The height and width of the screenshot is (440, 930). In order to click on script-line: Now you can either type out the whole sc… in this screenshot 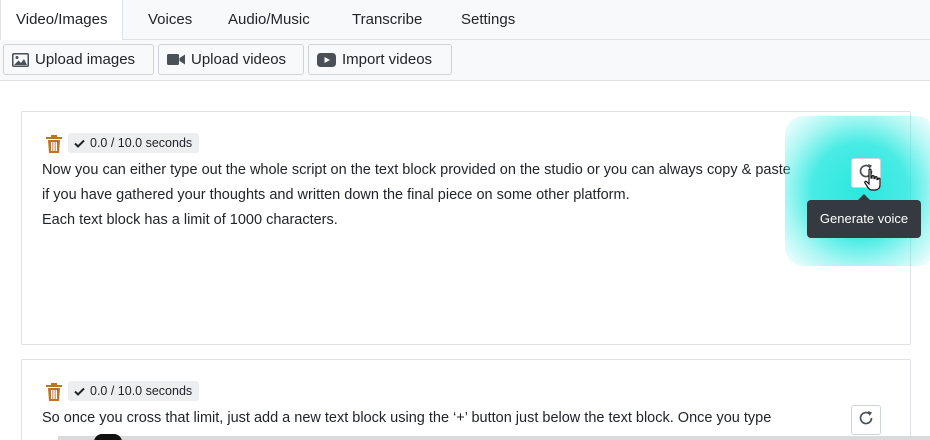, I will do `click(416, 170)`.